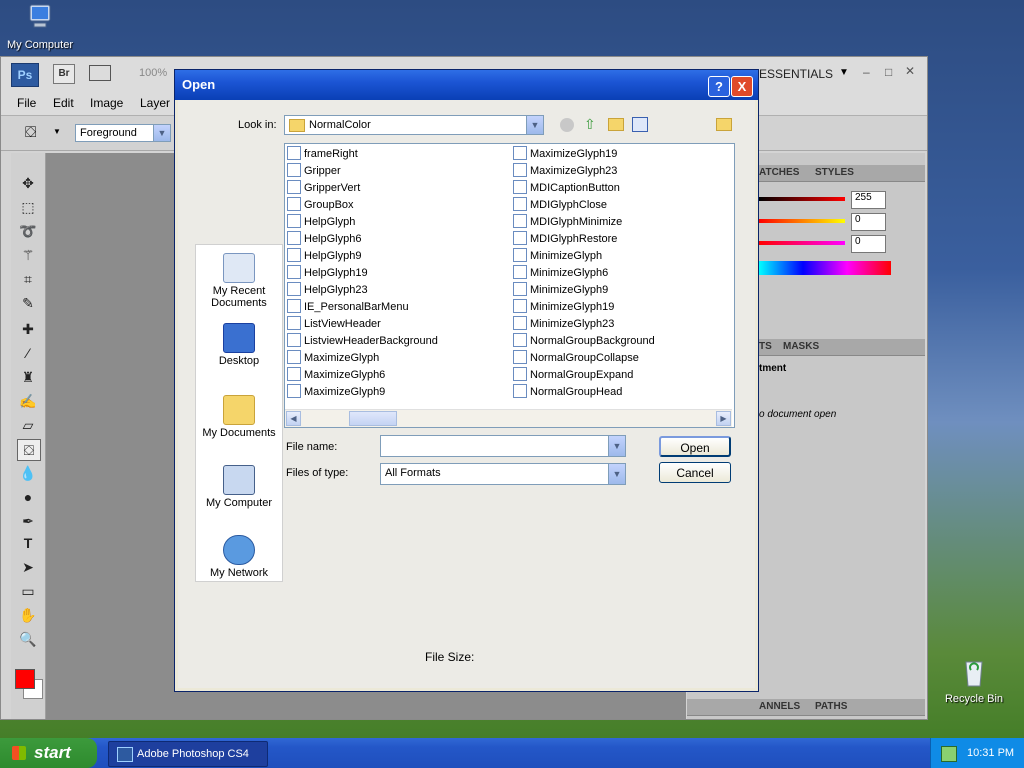 This screenshot has width=1024, height=768. Describe the element at coordinates (640, 124) in the screenshot. I see `view-menu-icon` at that location.